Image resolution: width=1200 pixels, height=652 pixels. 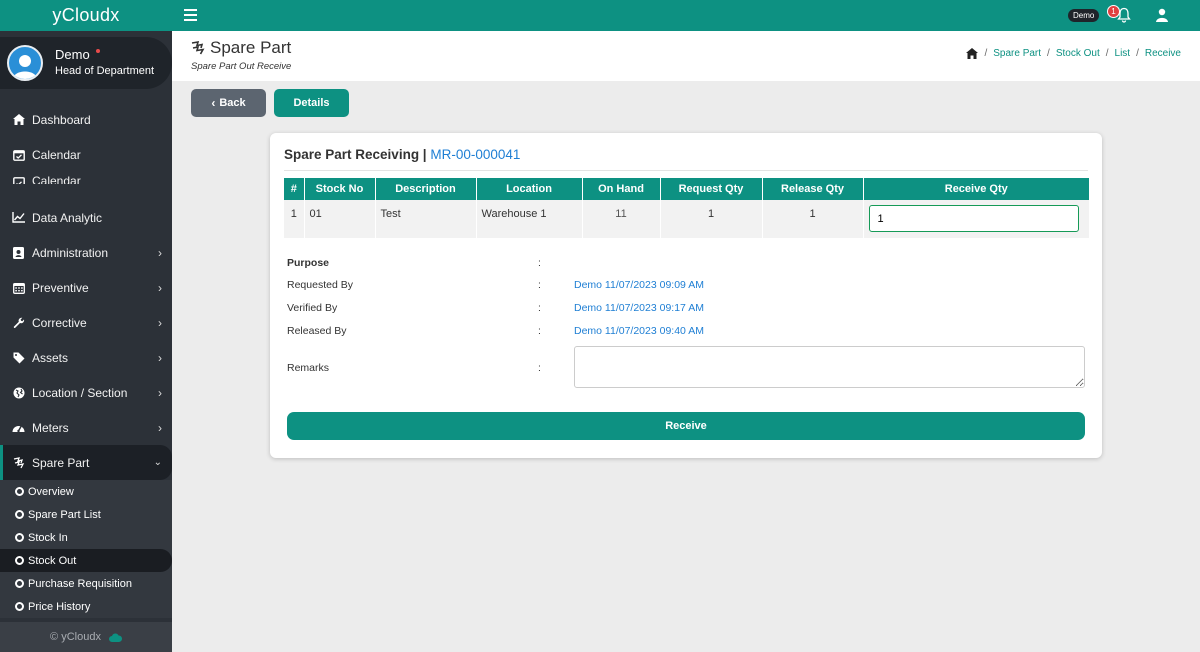 I want to click on sidebar-item-administration: Administration ›, so click(x=86, y=252).